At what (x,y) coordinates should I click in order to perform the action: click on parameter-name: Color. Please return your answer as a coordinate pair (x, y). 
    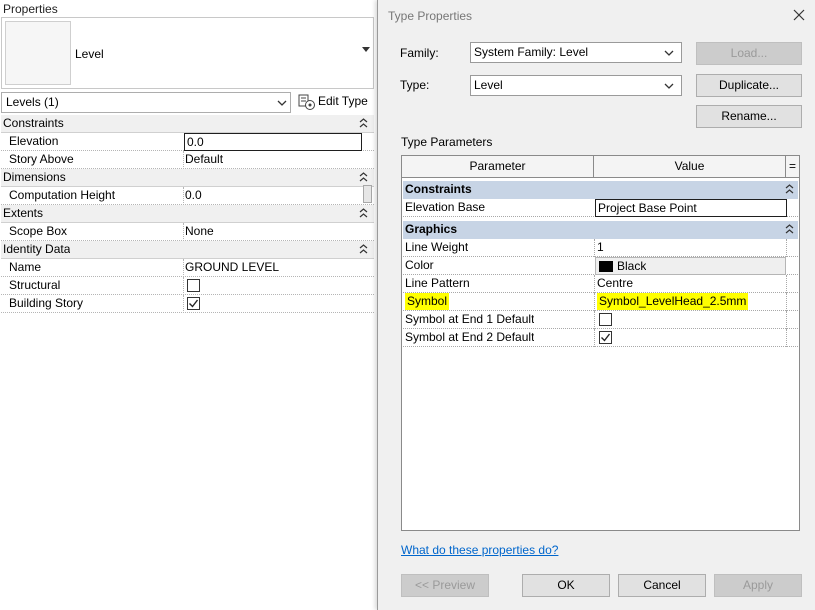
    Looking at the image, I should click on (419, 265).